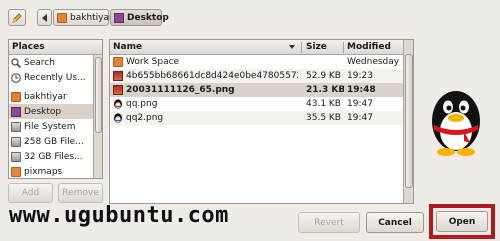 This screenshot has height=241, width=500. Describe the element at coordinates (98, 95) in the screenshot. I see `places-scroll-thumb` at that location.